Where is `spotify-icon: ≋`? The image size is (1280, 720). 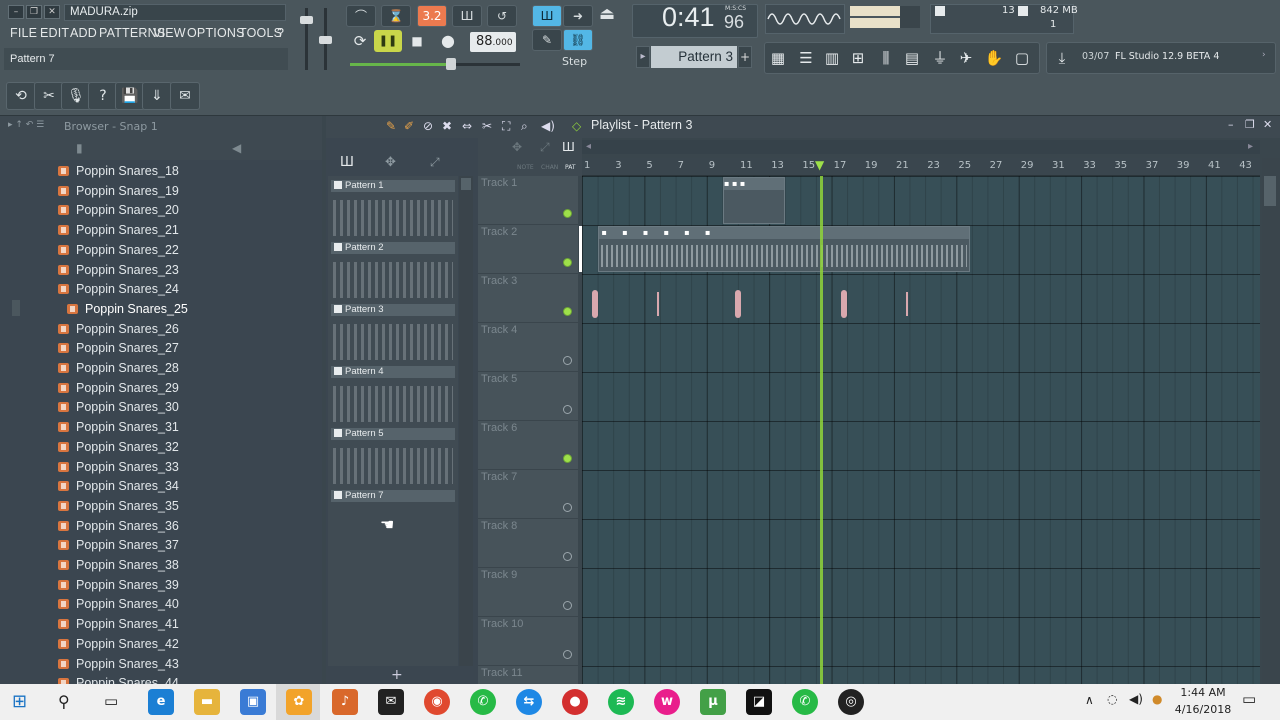
spotify-icon: ≋ is located at coordinates (621, 702).